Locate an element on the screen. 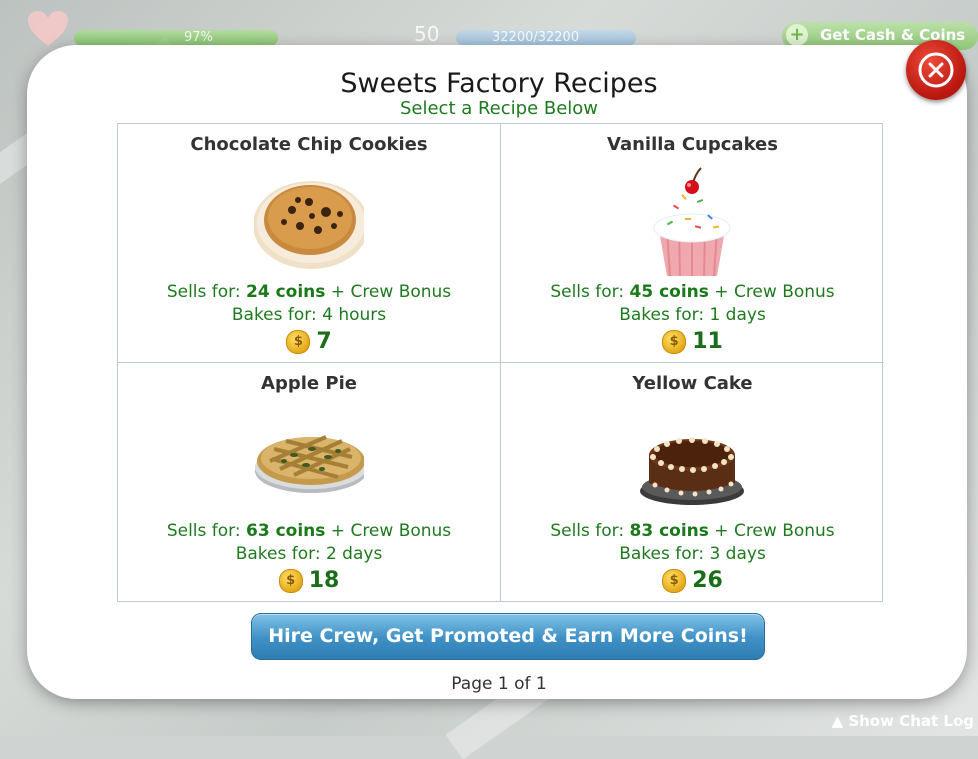 This screenshot has width=978, height=759. modal-title: Sweets Factory Recipes is located at coordinates (499, 83).